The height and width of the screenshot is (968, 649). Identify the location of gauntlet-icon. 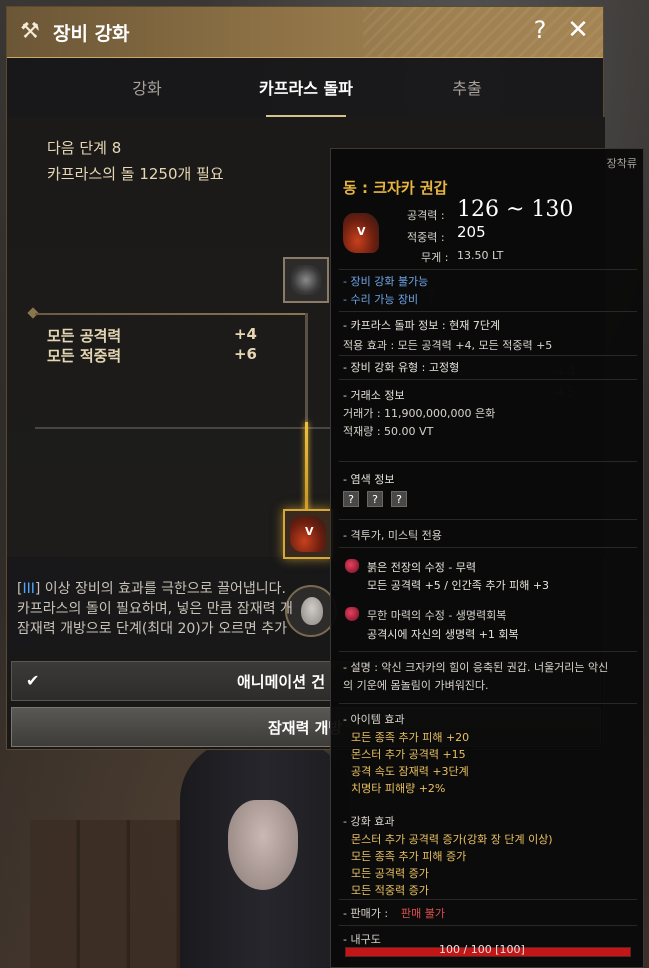
(306, 280).